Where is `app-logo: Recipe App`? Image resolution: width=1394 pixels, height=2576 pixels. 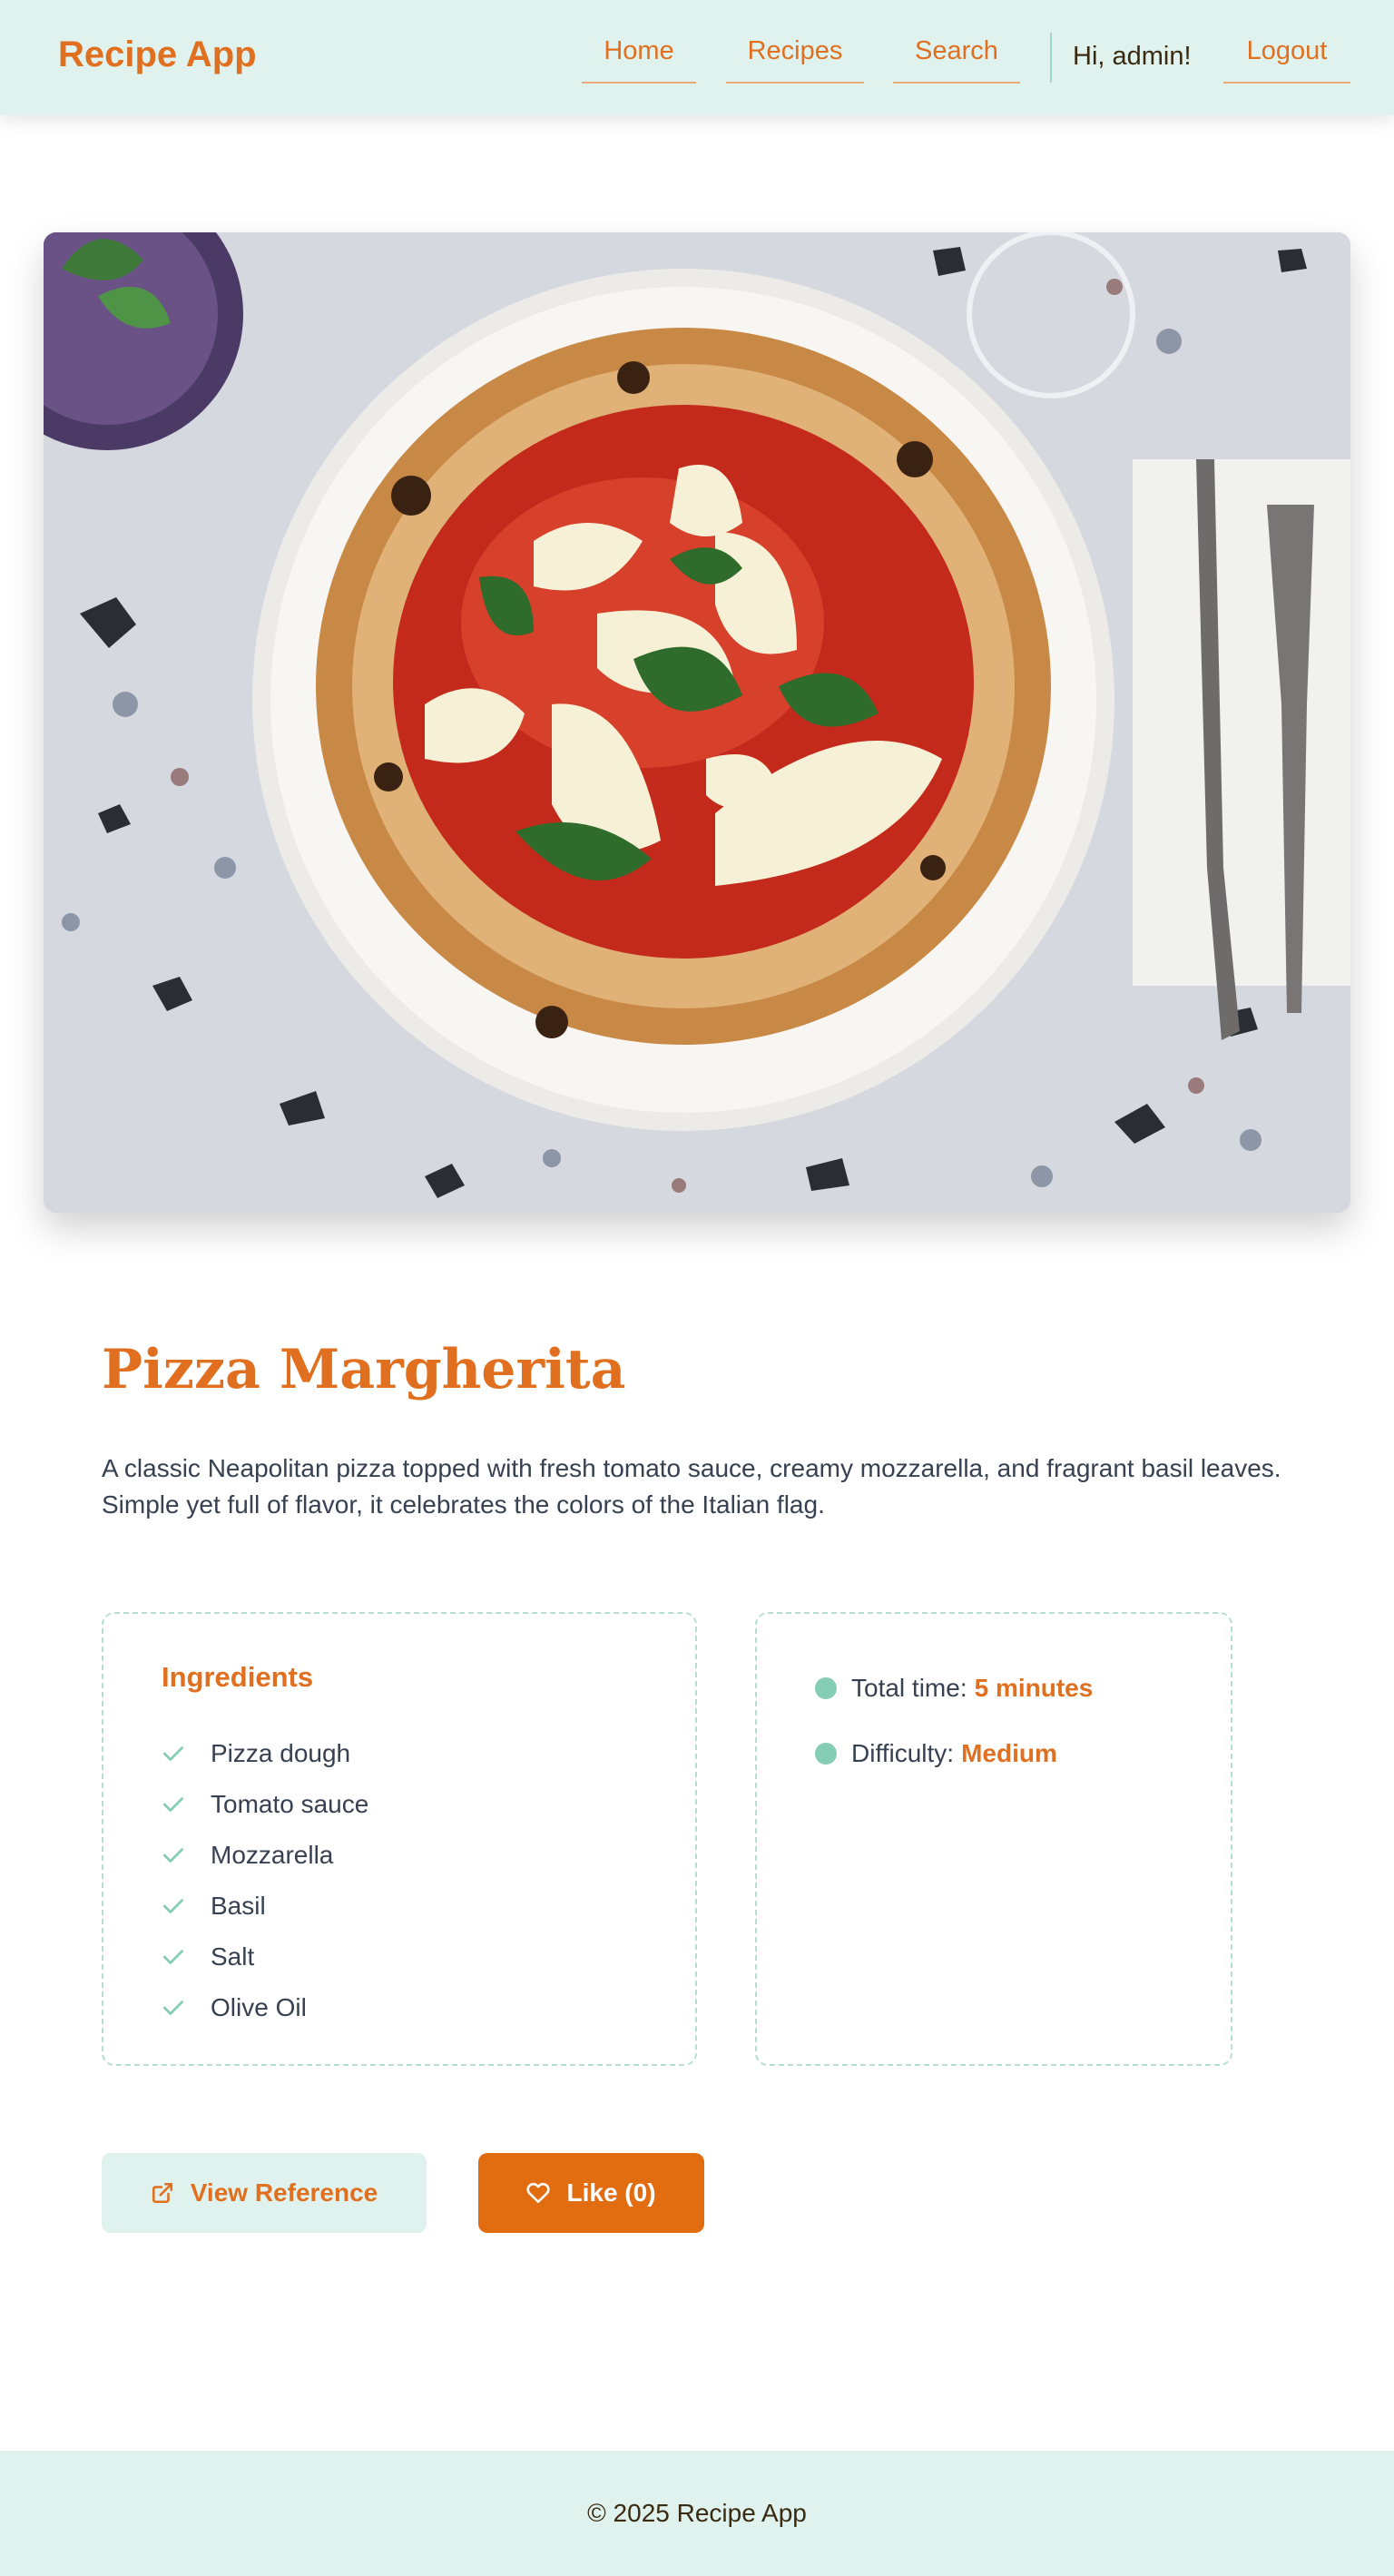
app-logo: Recipe App is located at coordinates (157, 54).